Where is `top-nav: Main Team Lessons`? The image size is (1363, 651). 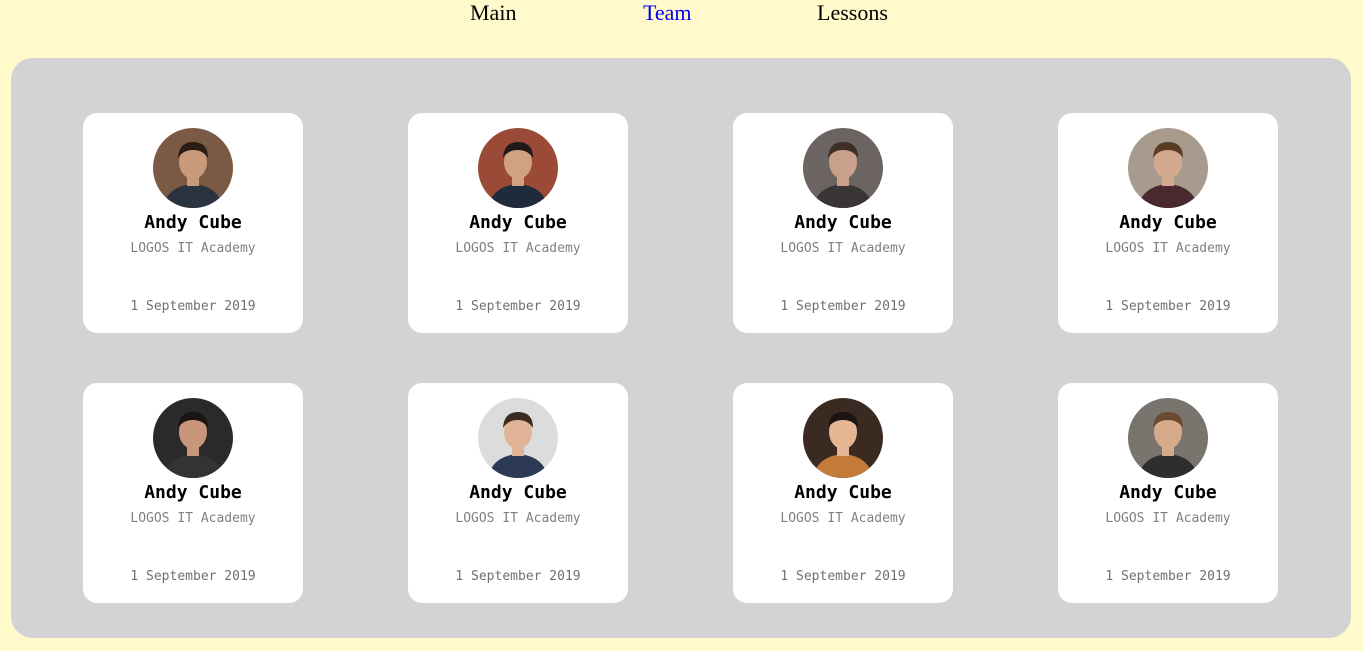 top-nav: Main Team Lessons is located at coordinates (681, 20).